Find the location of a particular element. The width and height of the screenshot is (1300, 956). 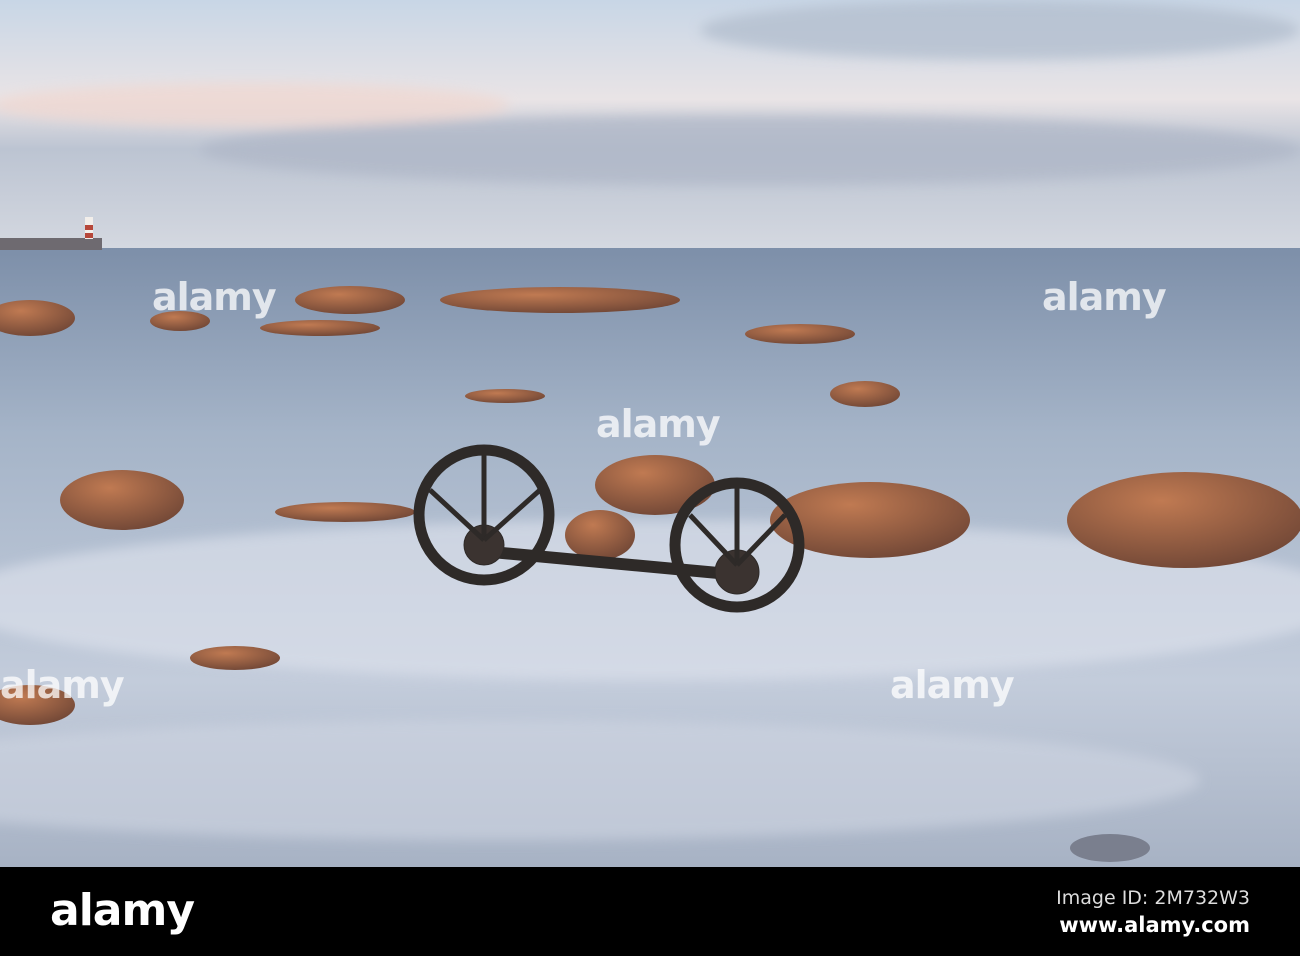

alamy-logo: alamy is located at coordinates (122, 910).